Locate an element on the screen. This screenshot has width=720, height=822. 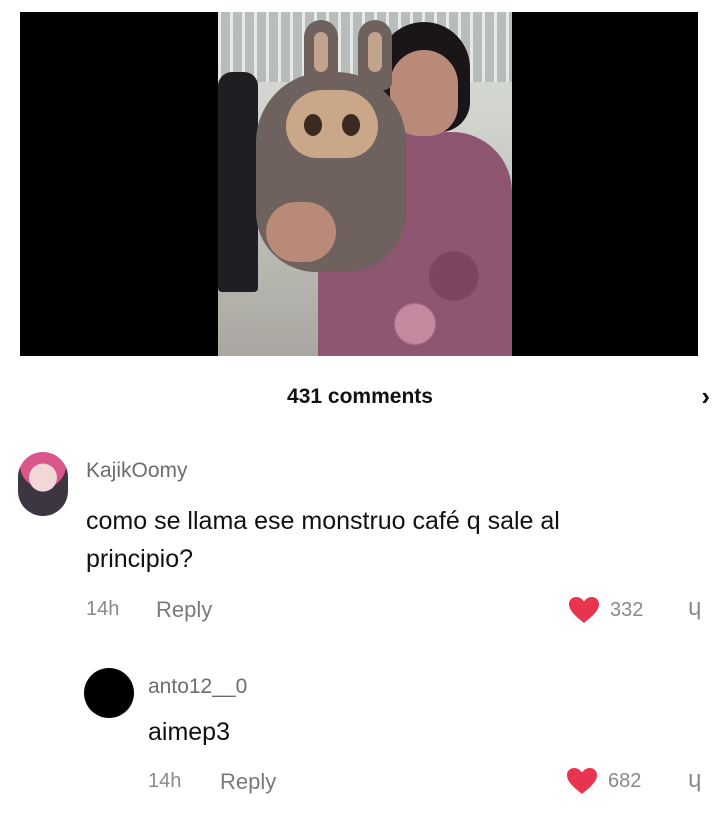
comment-username: anto12__0 is located at coordinates (197, 687).